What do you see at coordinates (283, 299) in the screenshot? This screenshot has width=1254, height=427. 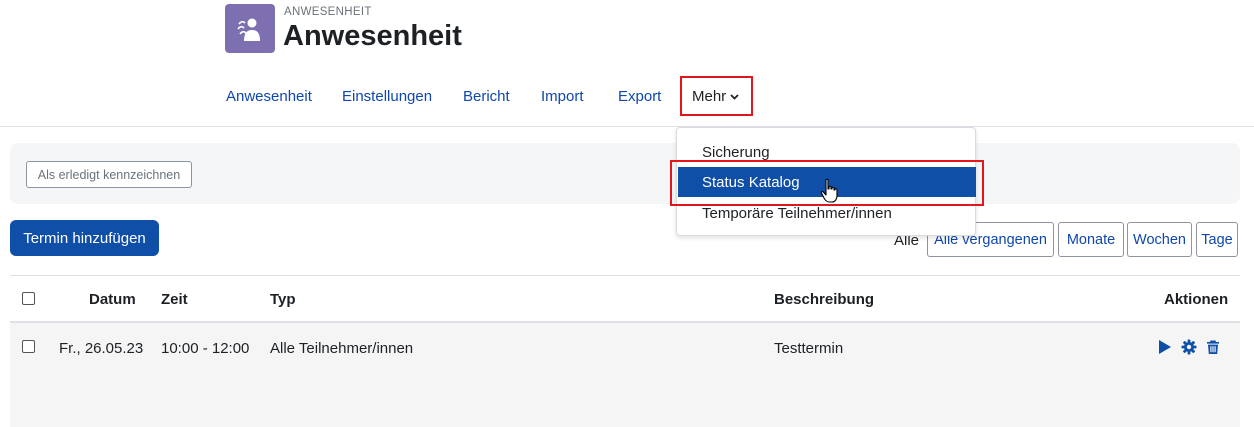 I see `column-header-type: Typ` at bounding box center [283, 299].